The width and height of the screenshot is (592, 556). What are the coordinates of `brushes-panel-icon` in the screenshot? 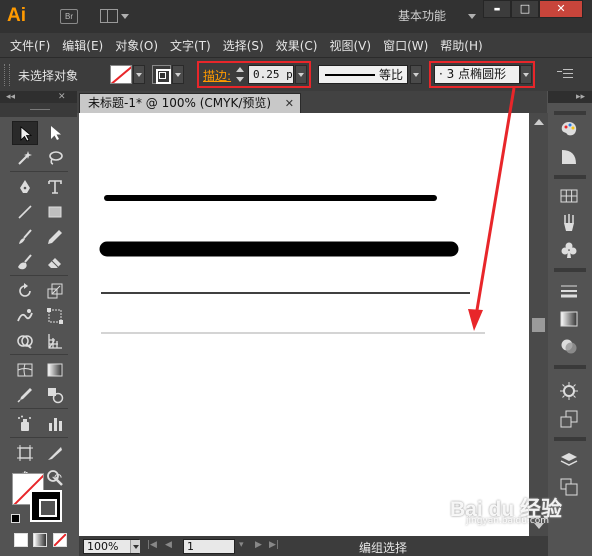 It's located at (569, 223).